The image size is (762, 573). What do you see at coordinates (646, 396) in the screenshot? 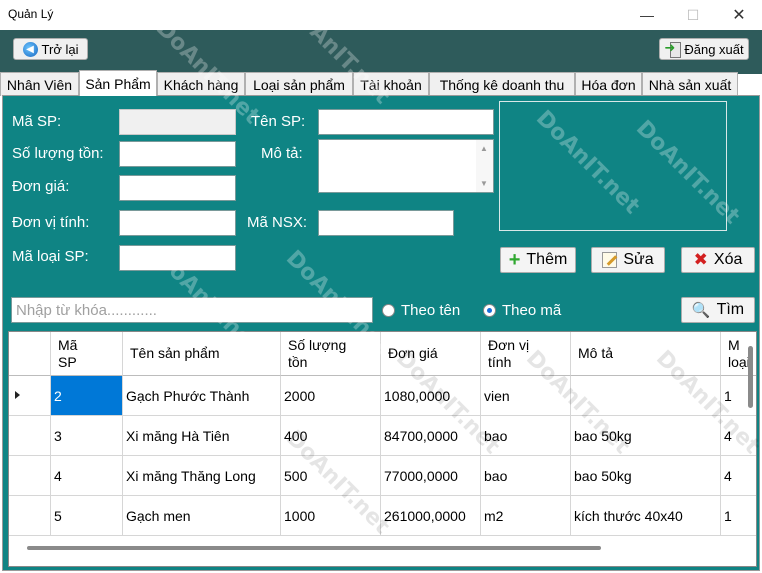
I see `cell-mo-ta` at bounding box center [646, 396].